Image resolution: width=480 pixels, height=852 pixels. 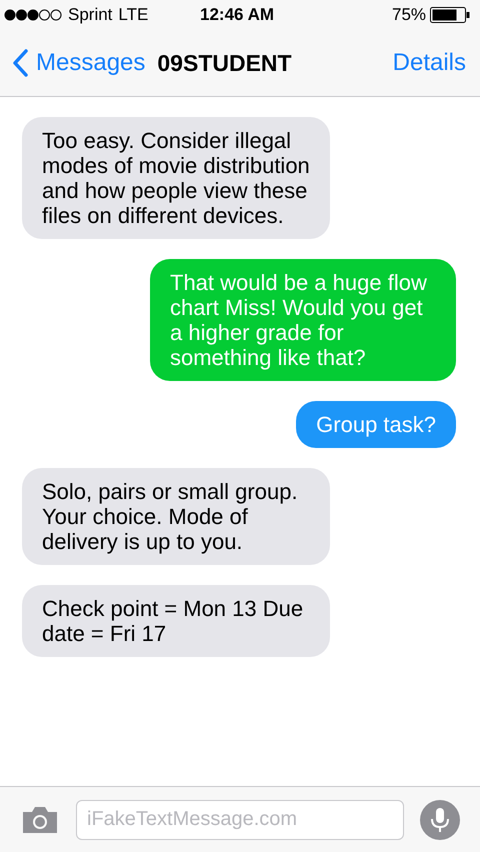 I want to click on carrier-name: Sprint, so click(x=90, y=15).